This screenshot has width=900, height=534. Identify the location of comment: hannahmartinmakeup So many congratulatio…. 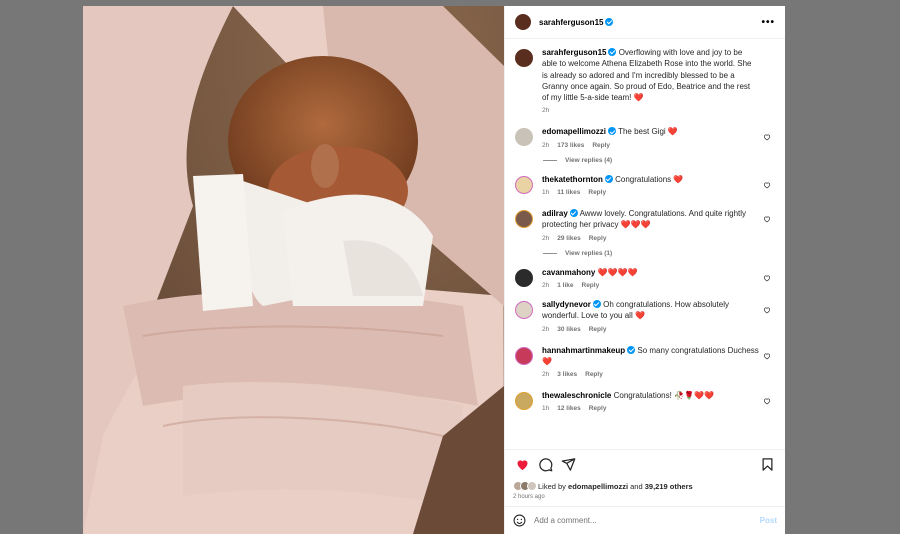
(645, 362).